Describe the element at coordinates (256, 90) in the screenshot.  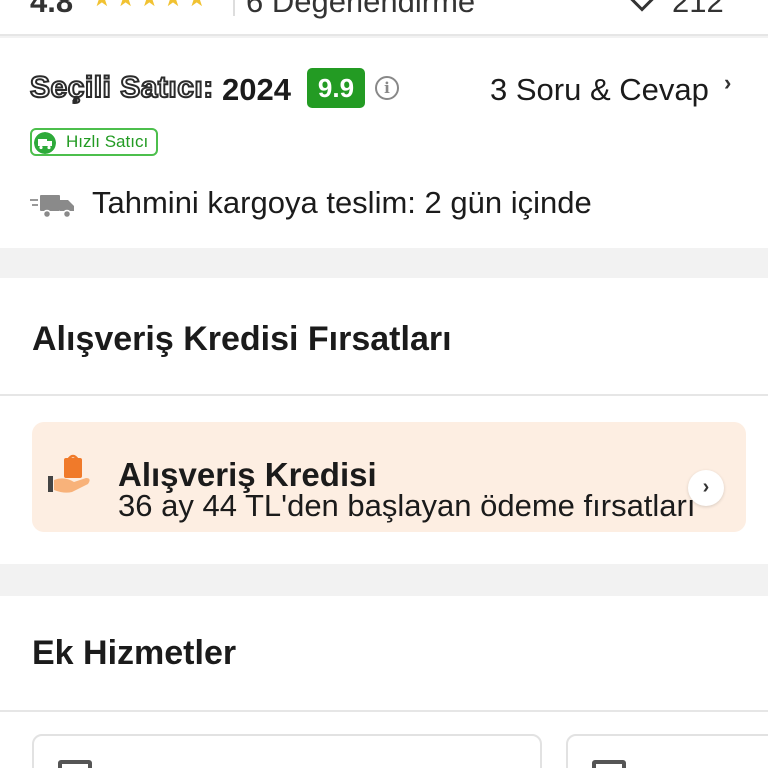
I see `seller-name: 2024` at that location.